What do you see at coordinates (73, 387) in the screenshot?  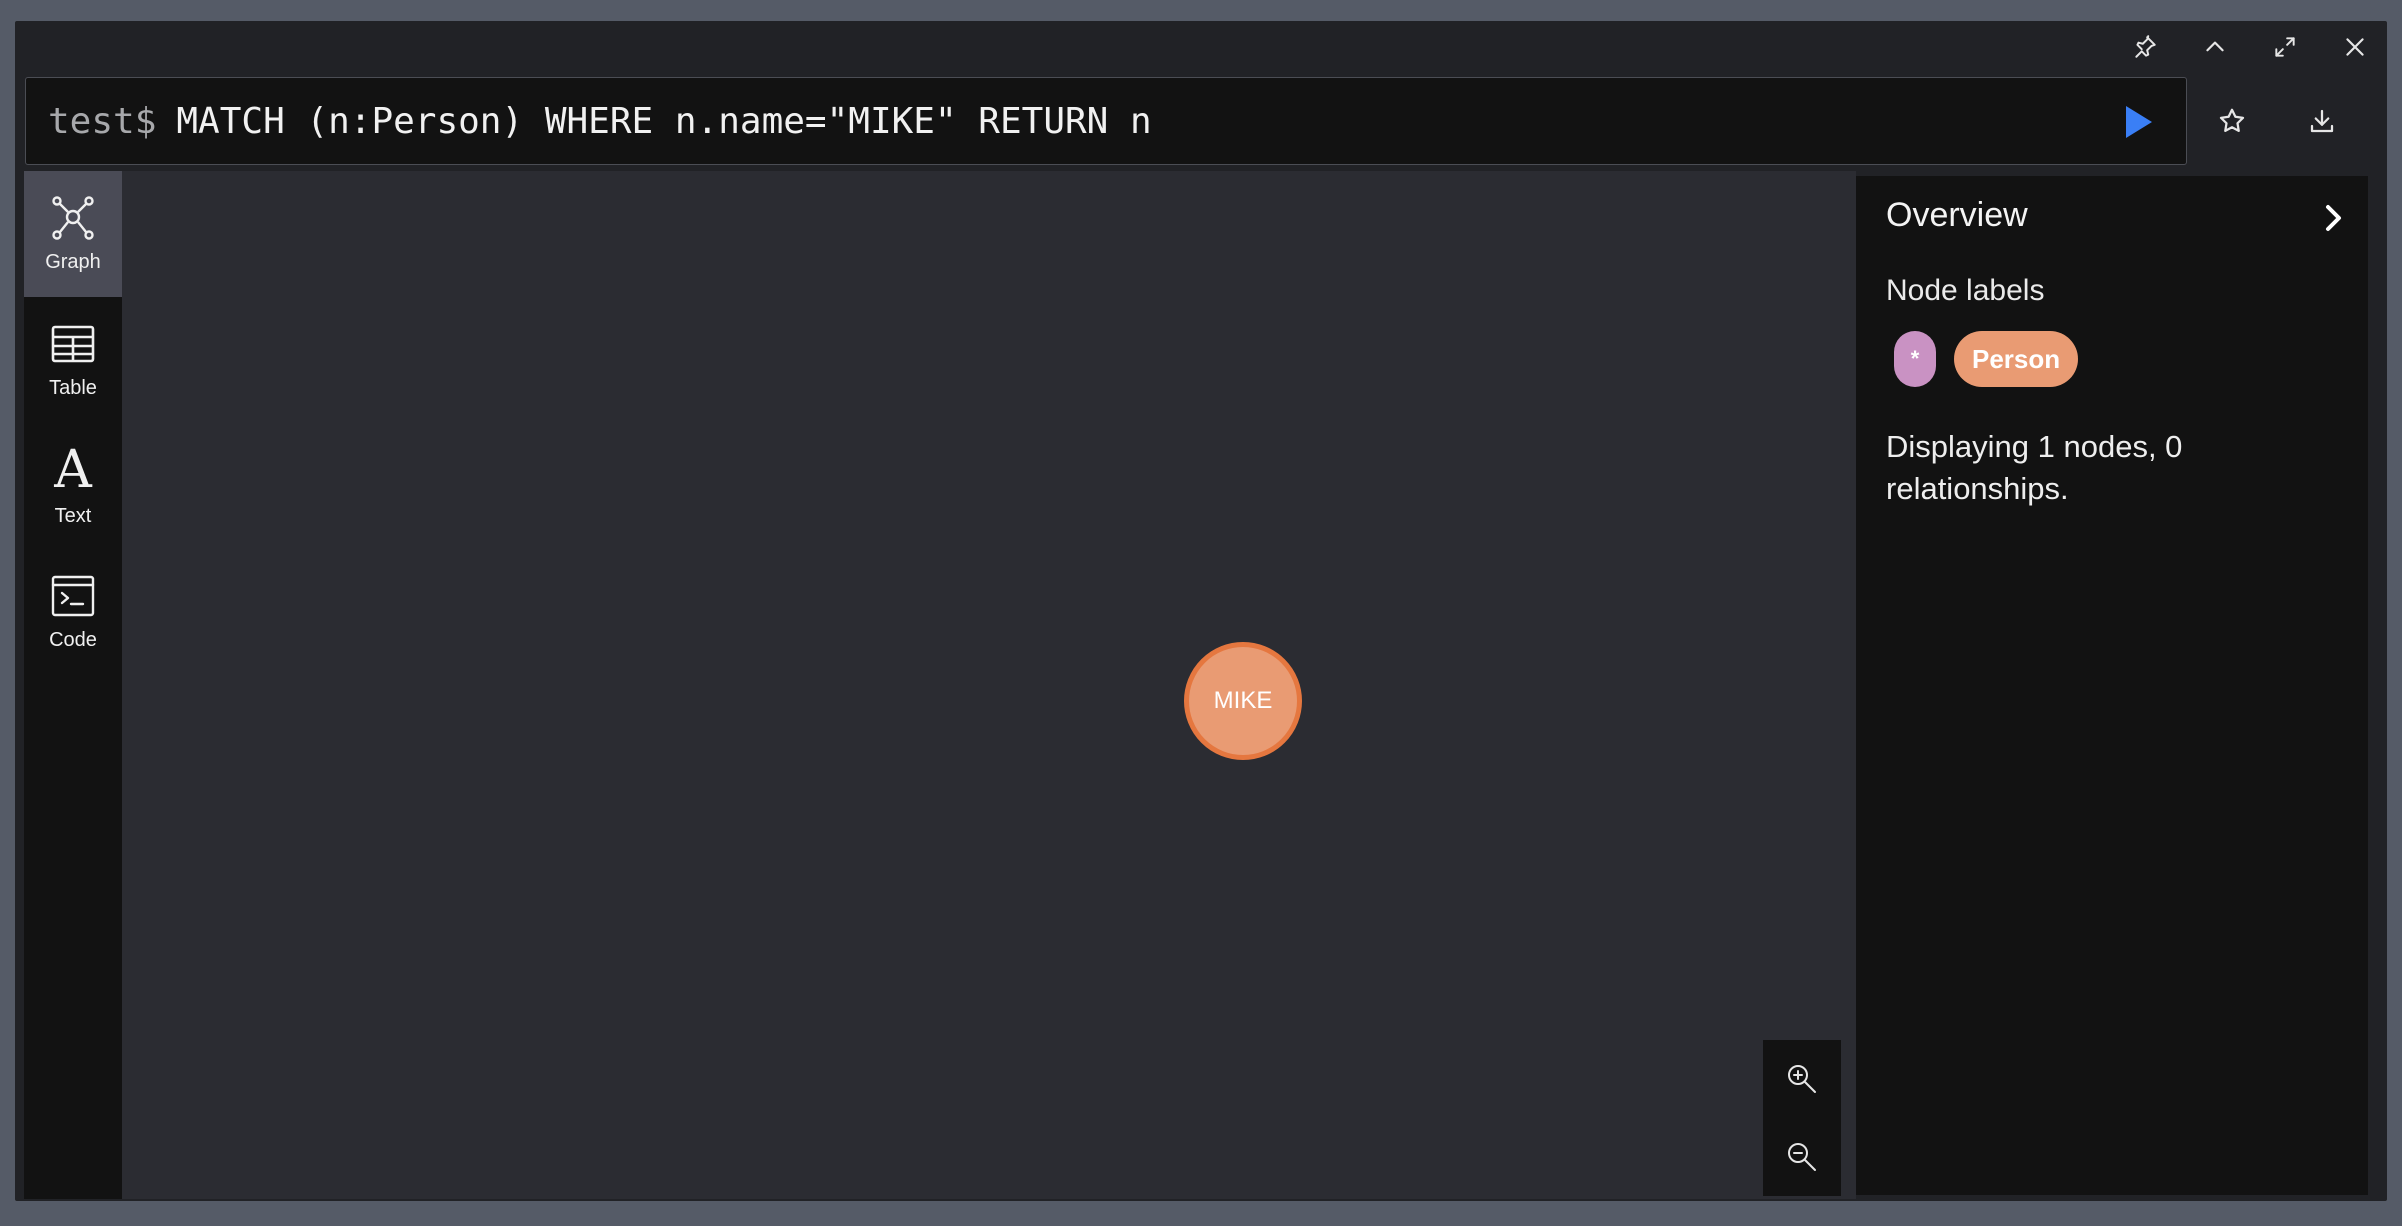 I see `nav-table-label: Table` at bounding box center [73, 387].